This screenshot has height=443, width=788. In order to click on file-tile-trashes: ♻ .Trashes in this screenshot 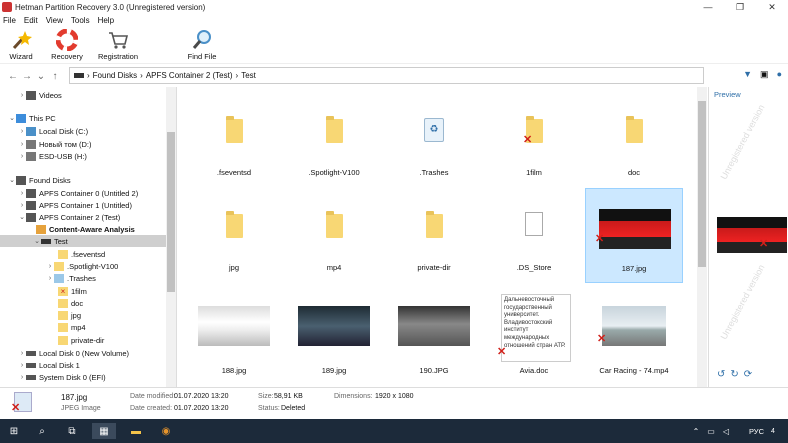, I will do `click(434, 140)`.